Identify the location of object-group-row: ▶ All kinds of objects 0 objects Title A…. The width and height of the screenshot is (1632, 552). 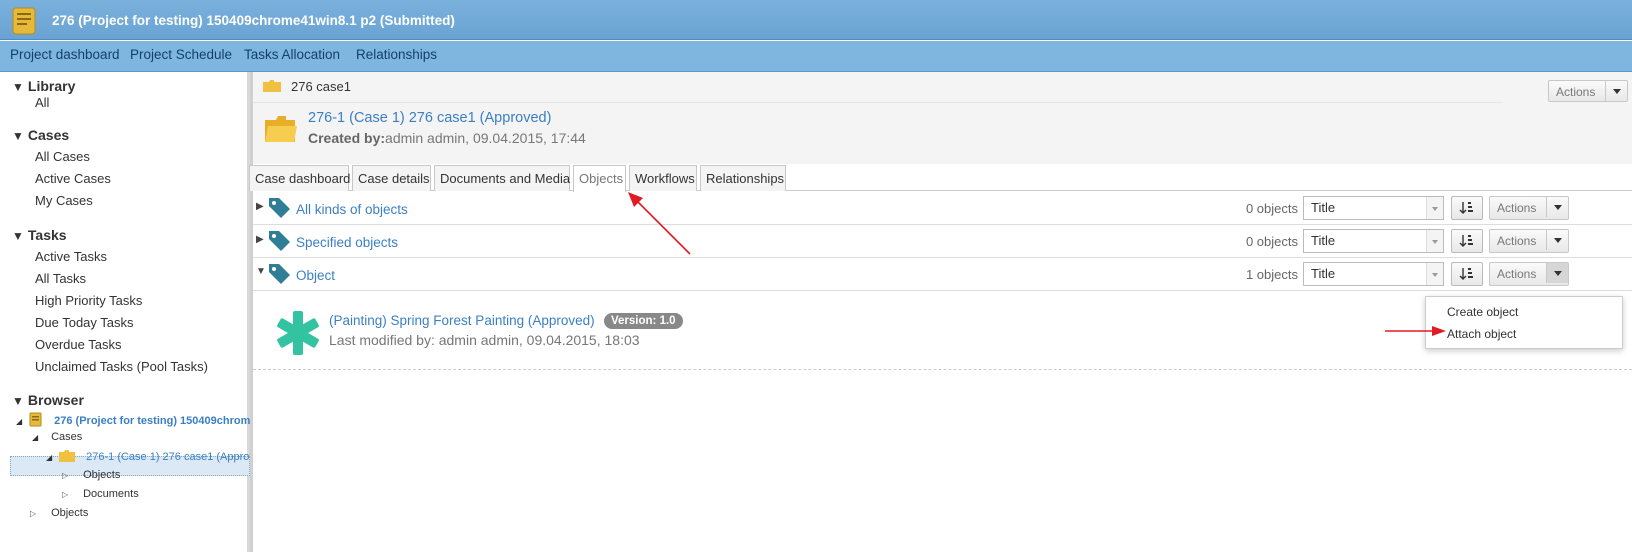
(942, 208).